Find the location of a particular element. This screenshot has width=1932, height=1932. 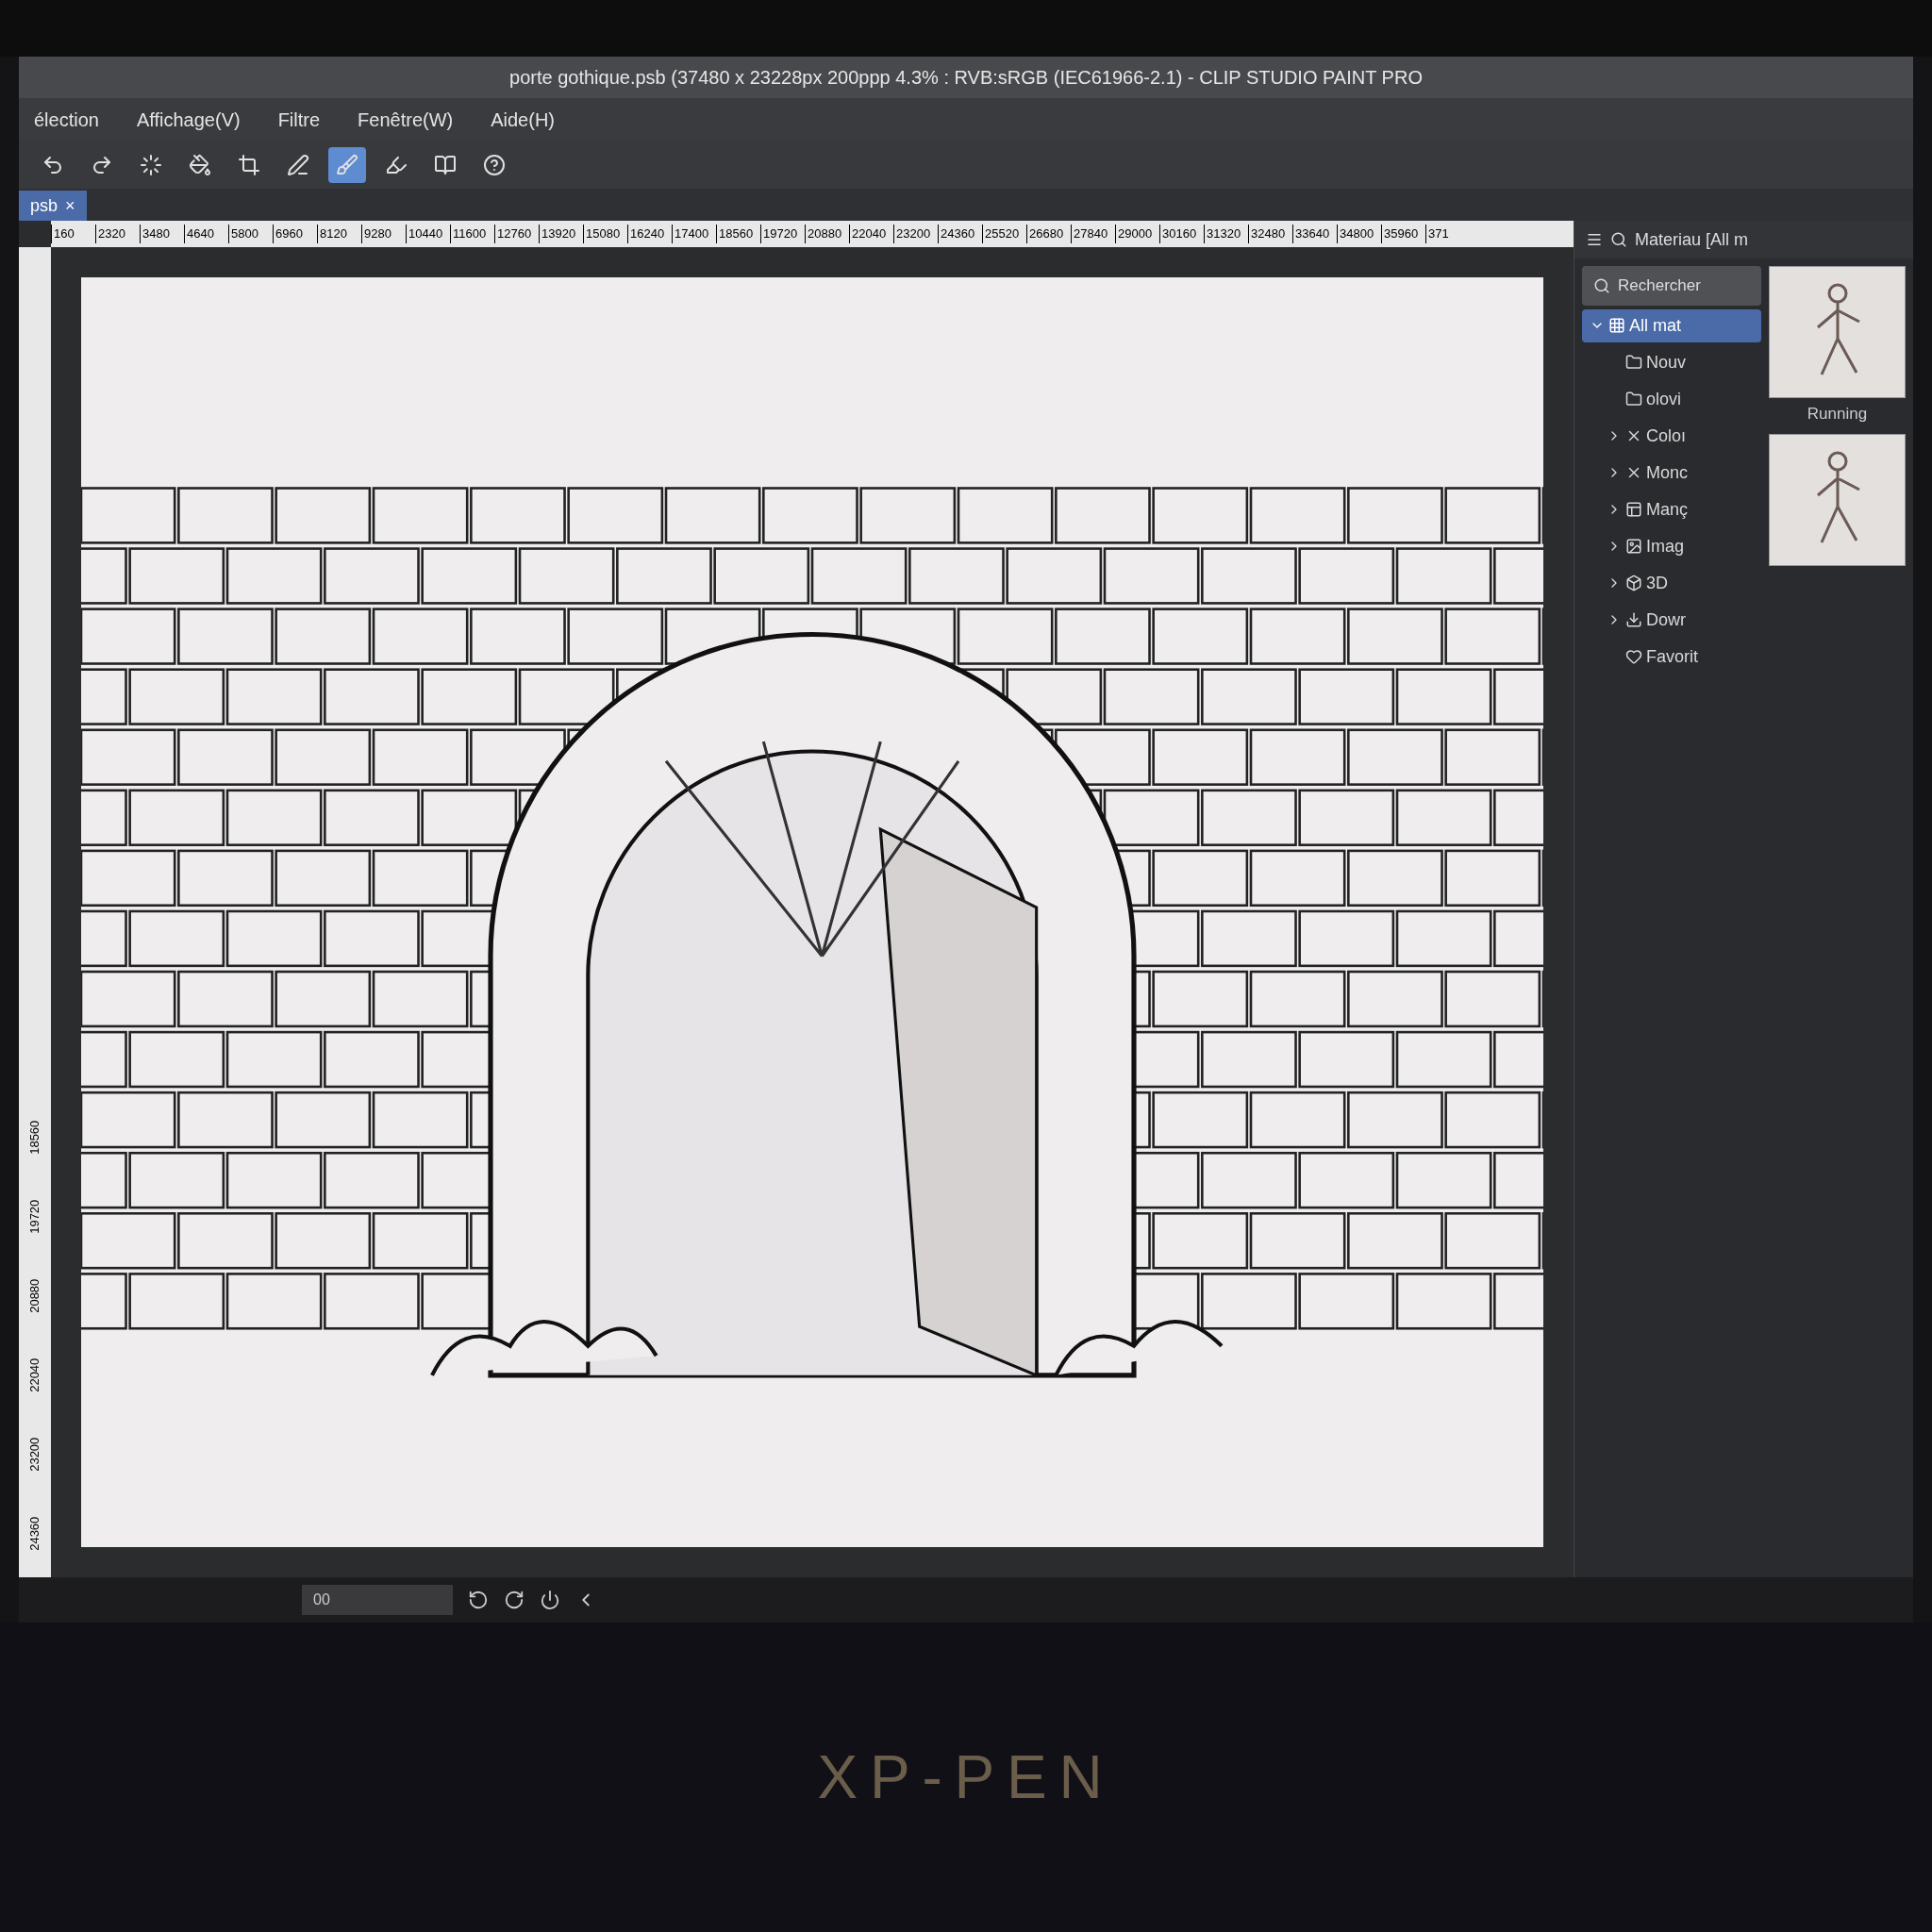

rotate-right-icon is located at coordinates (514, 1600).